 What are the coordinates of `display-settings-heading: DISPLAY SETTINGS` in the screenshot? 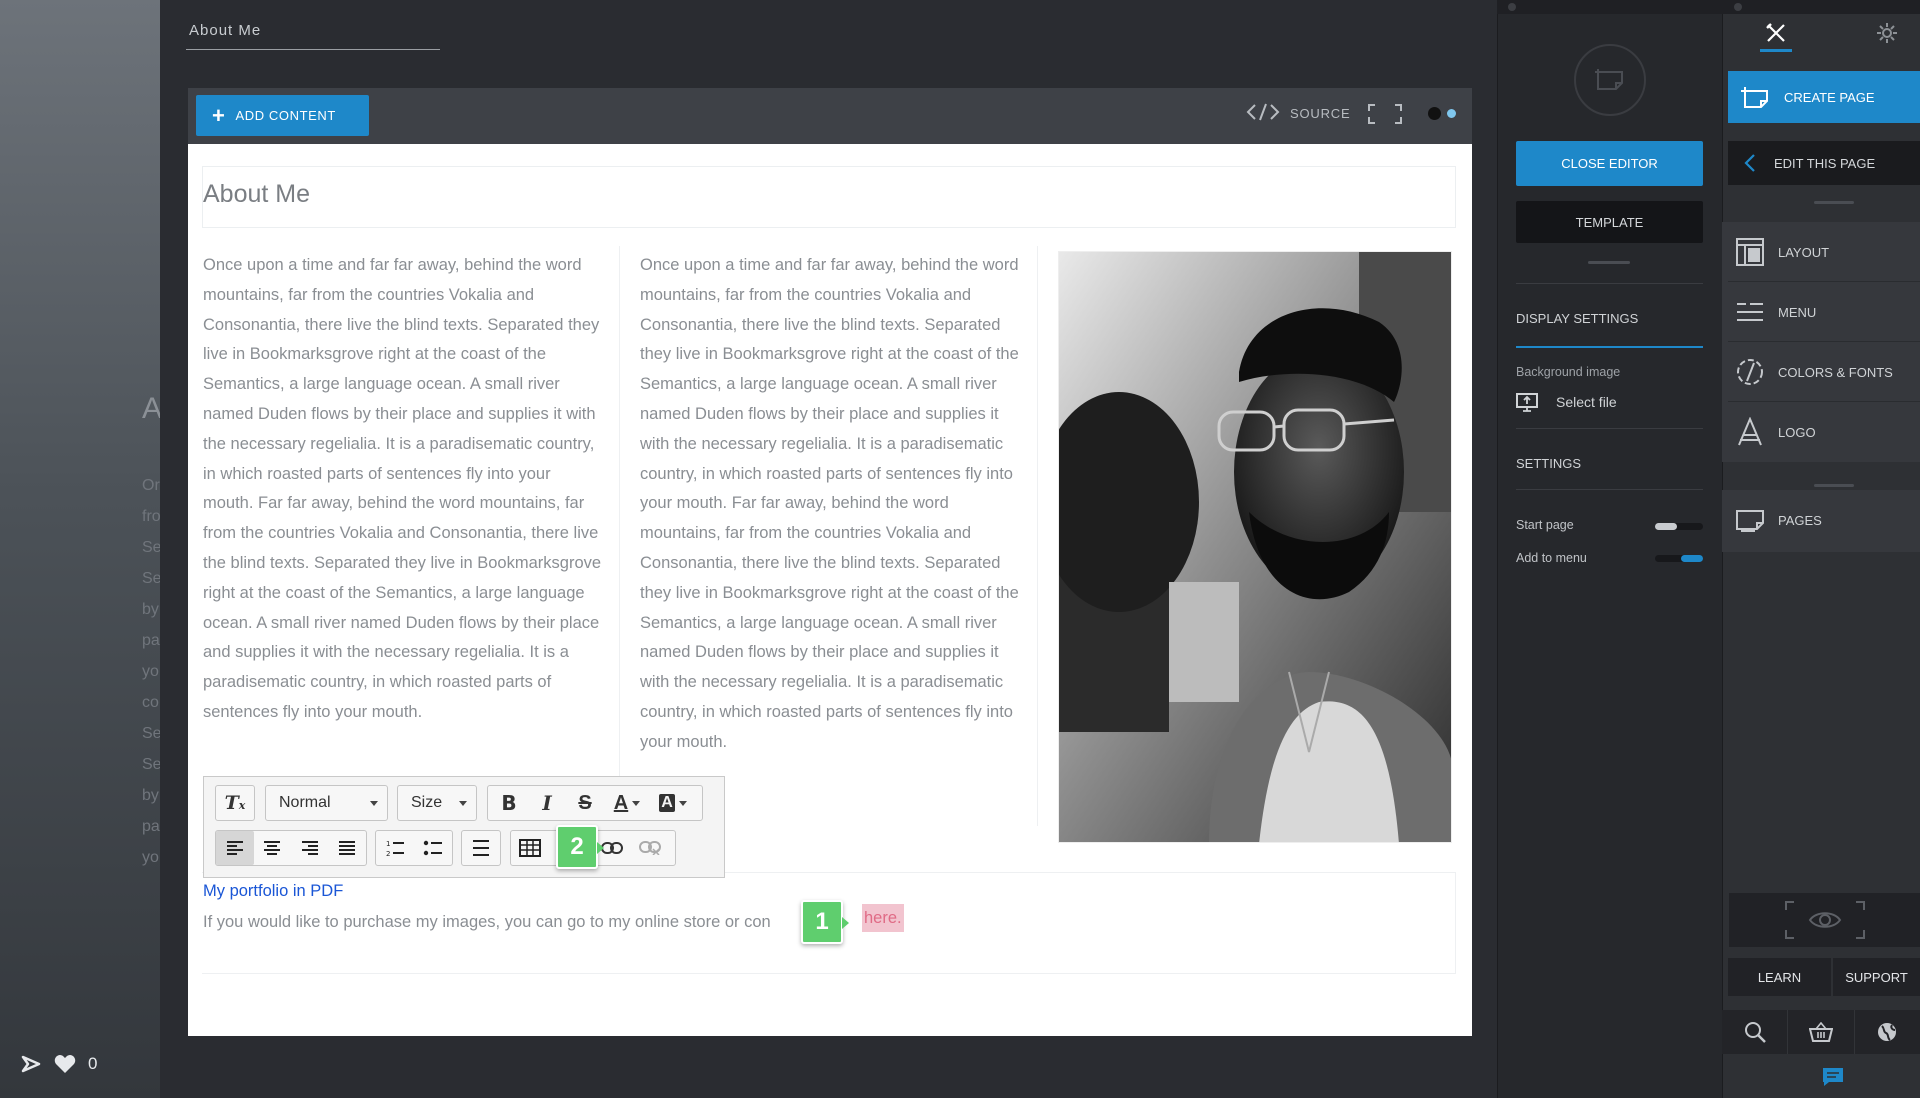 It's located at (1609, 318).